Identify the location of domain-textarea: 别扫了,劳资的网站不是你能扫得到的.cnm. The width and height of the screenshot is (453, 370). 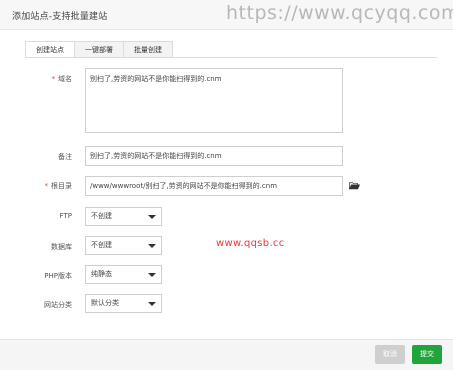
(214, 100).